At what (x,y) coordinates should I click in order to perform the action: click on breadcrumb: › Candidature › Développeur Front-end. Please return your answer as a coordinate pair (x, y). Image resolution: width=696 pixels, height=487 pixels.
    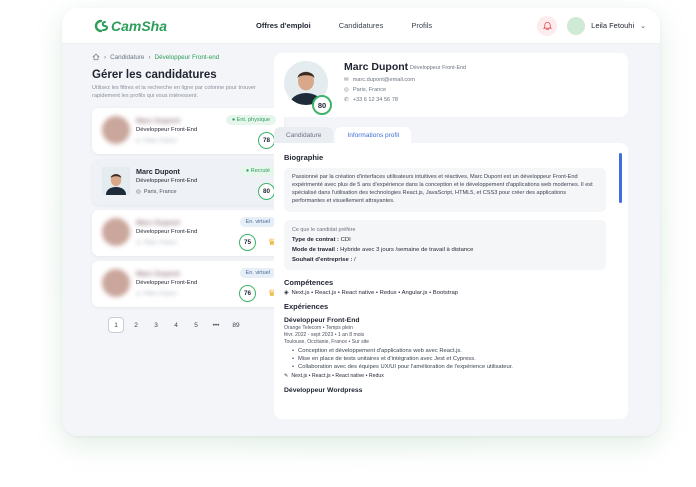
    Looking at the image, I should click on (188, 57).